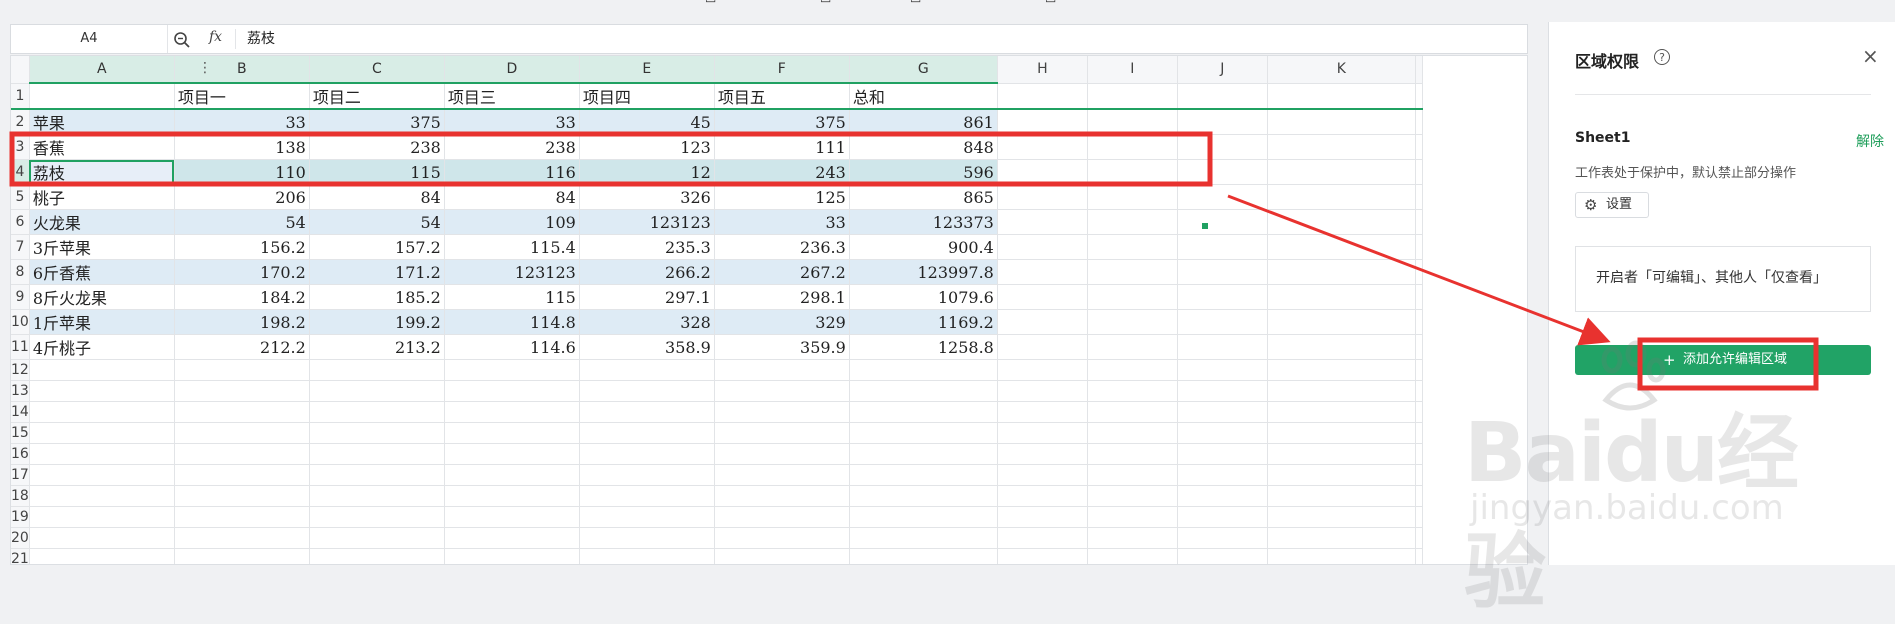 The width and height of the screenshot is (1895, 624). What do you see at coordinates (242, 272) in the screenshot?
I see `cell: 170.2` at bounding box center [242, 272].